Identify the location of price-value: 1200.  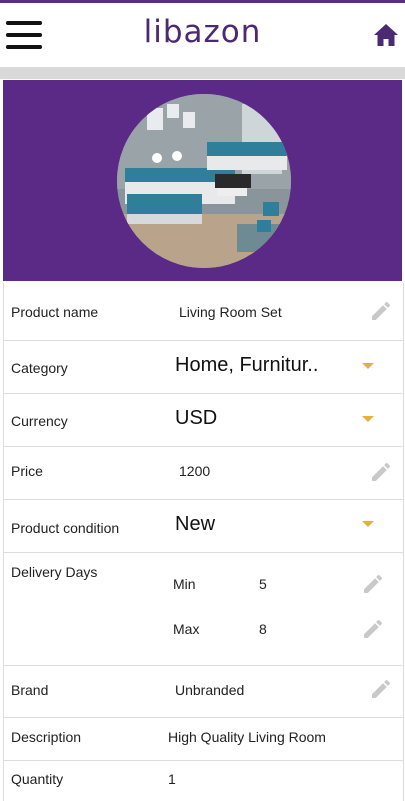
(194, 471).